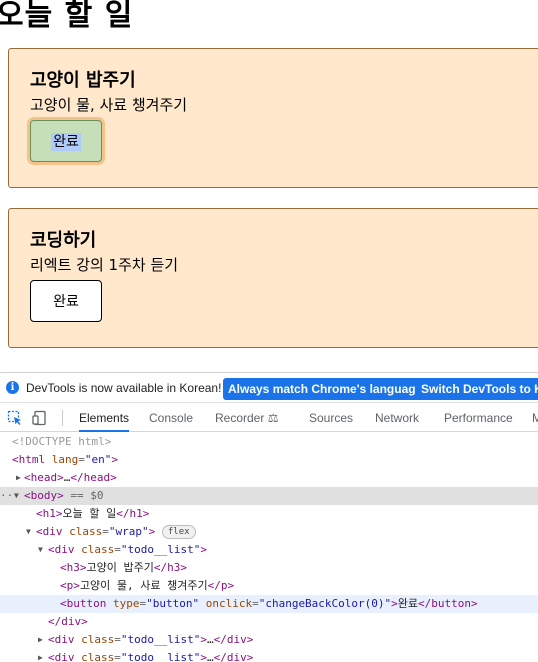 The width and height of the screenshot is (538, 662). What do you see at coordinates (269, 478) in the screenshot?
I see `dom-line-head: ▶ <head>…</head>` at bounding box center [269, 478].